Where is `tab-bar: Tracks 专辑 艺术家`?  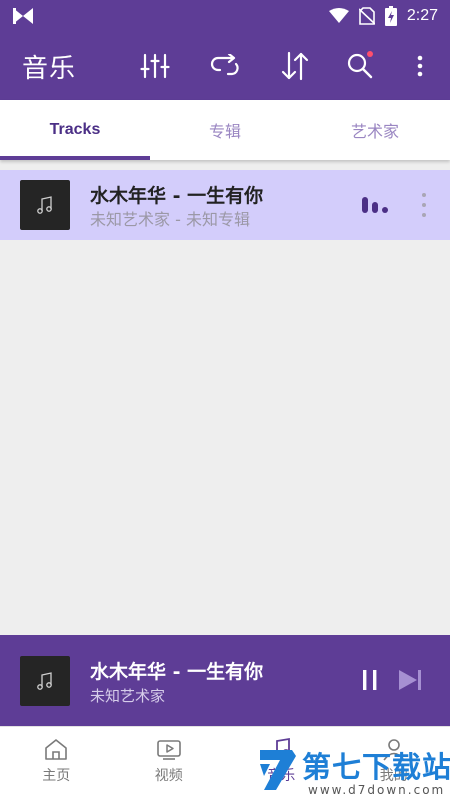 tab-bar: Tracks 专辑 艺术家 is located at coordinates (225, 130).